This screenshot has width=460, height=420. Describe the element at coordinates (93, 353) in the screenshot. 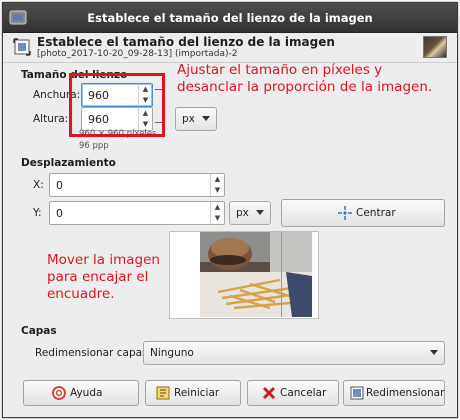

I see `resize-layers-label: Redimensionar capas:` at that location.